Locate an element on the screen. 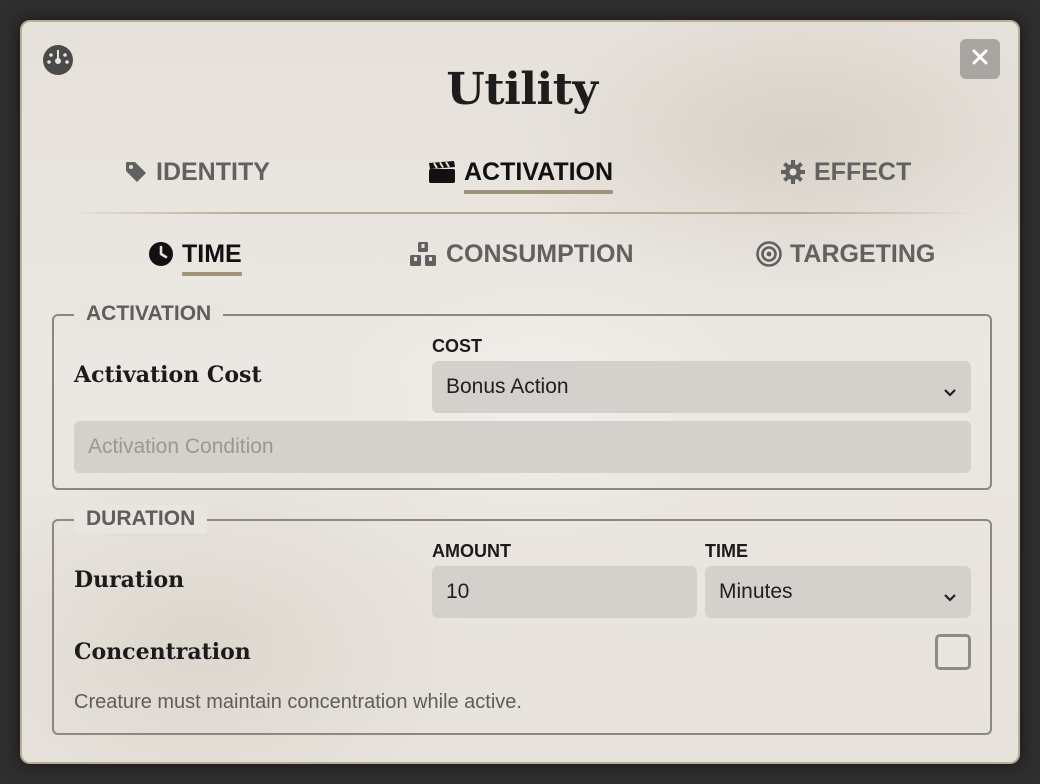 This screenshot has width=1040, height=784. tab-effect: EFFECT is located at coordinates (845, 172).